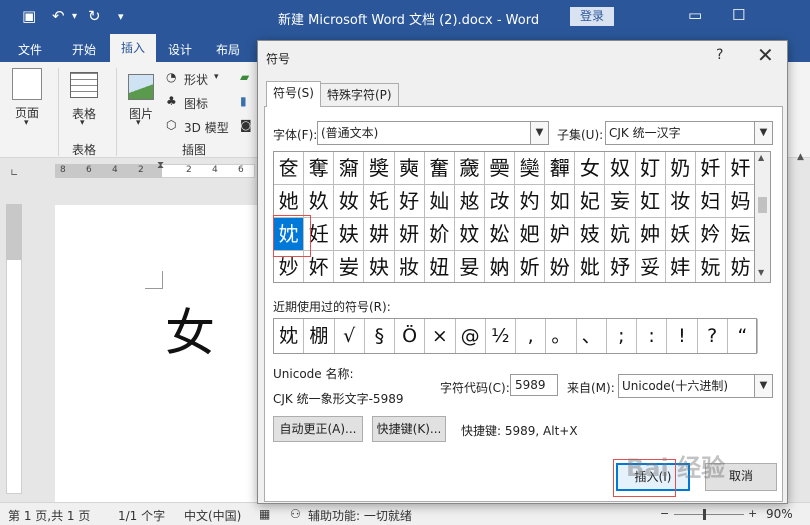  I want to click on tab-insert: 插入, so click(133, 48).